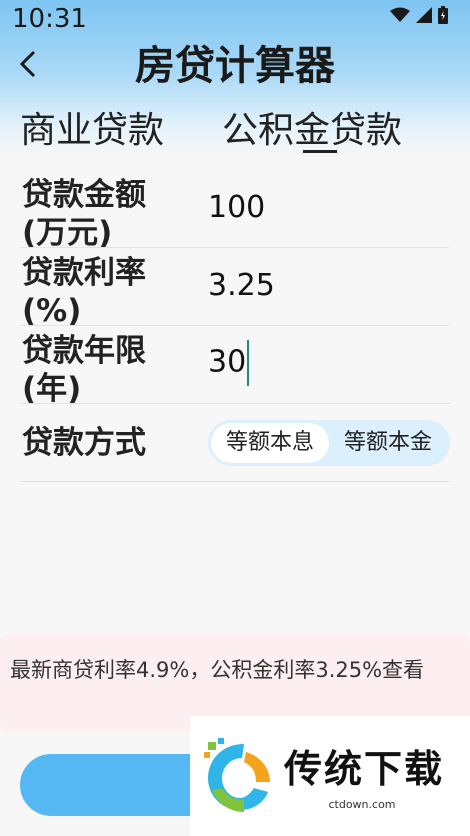  What do you see at coordinates (323, 285) in the screenshot?
I see `loan-rate-input: 3.25` at bounding box center [323, 285].